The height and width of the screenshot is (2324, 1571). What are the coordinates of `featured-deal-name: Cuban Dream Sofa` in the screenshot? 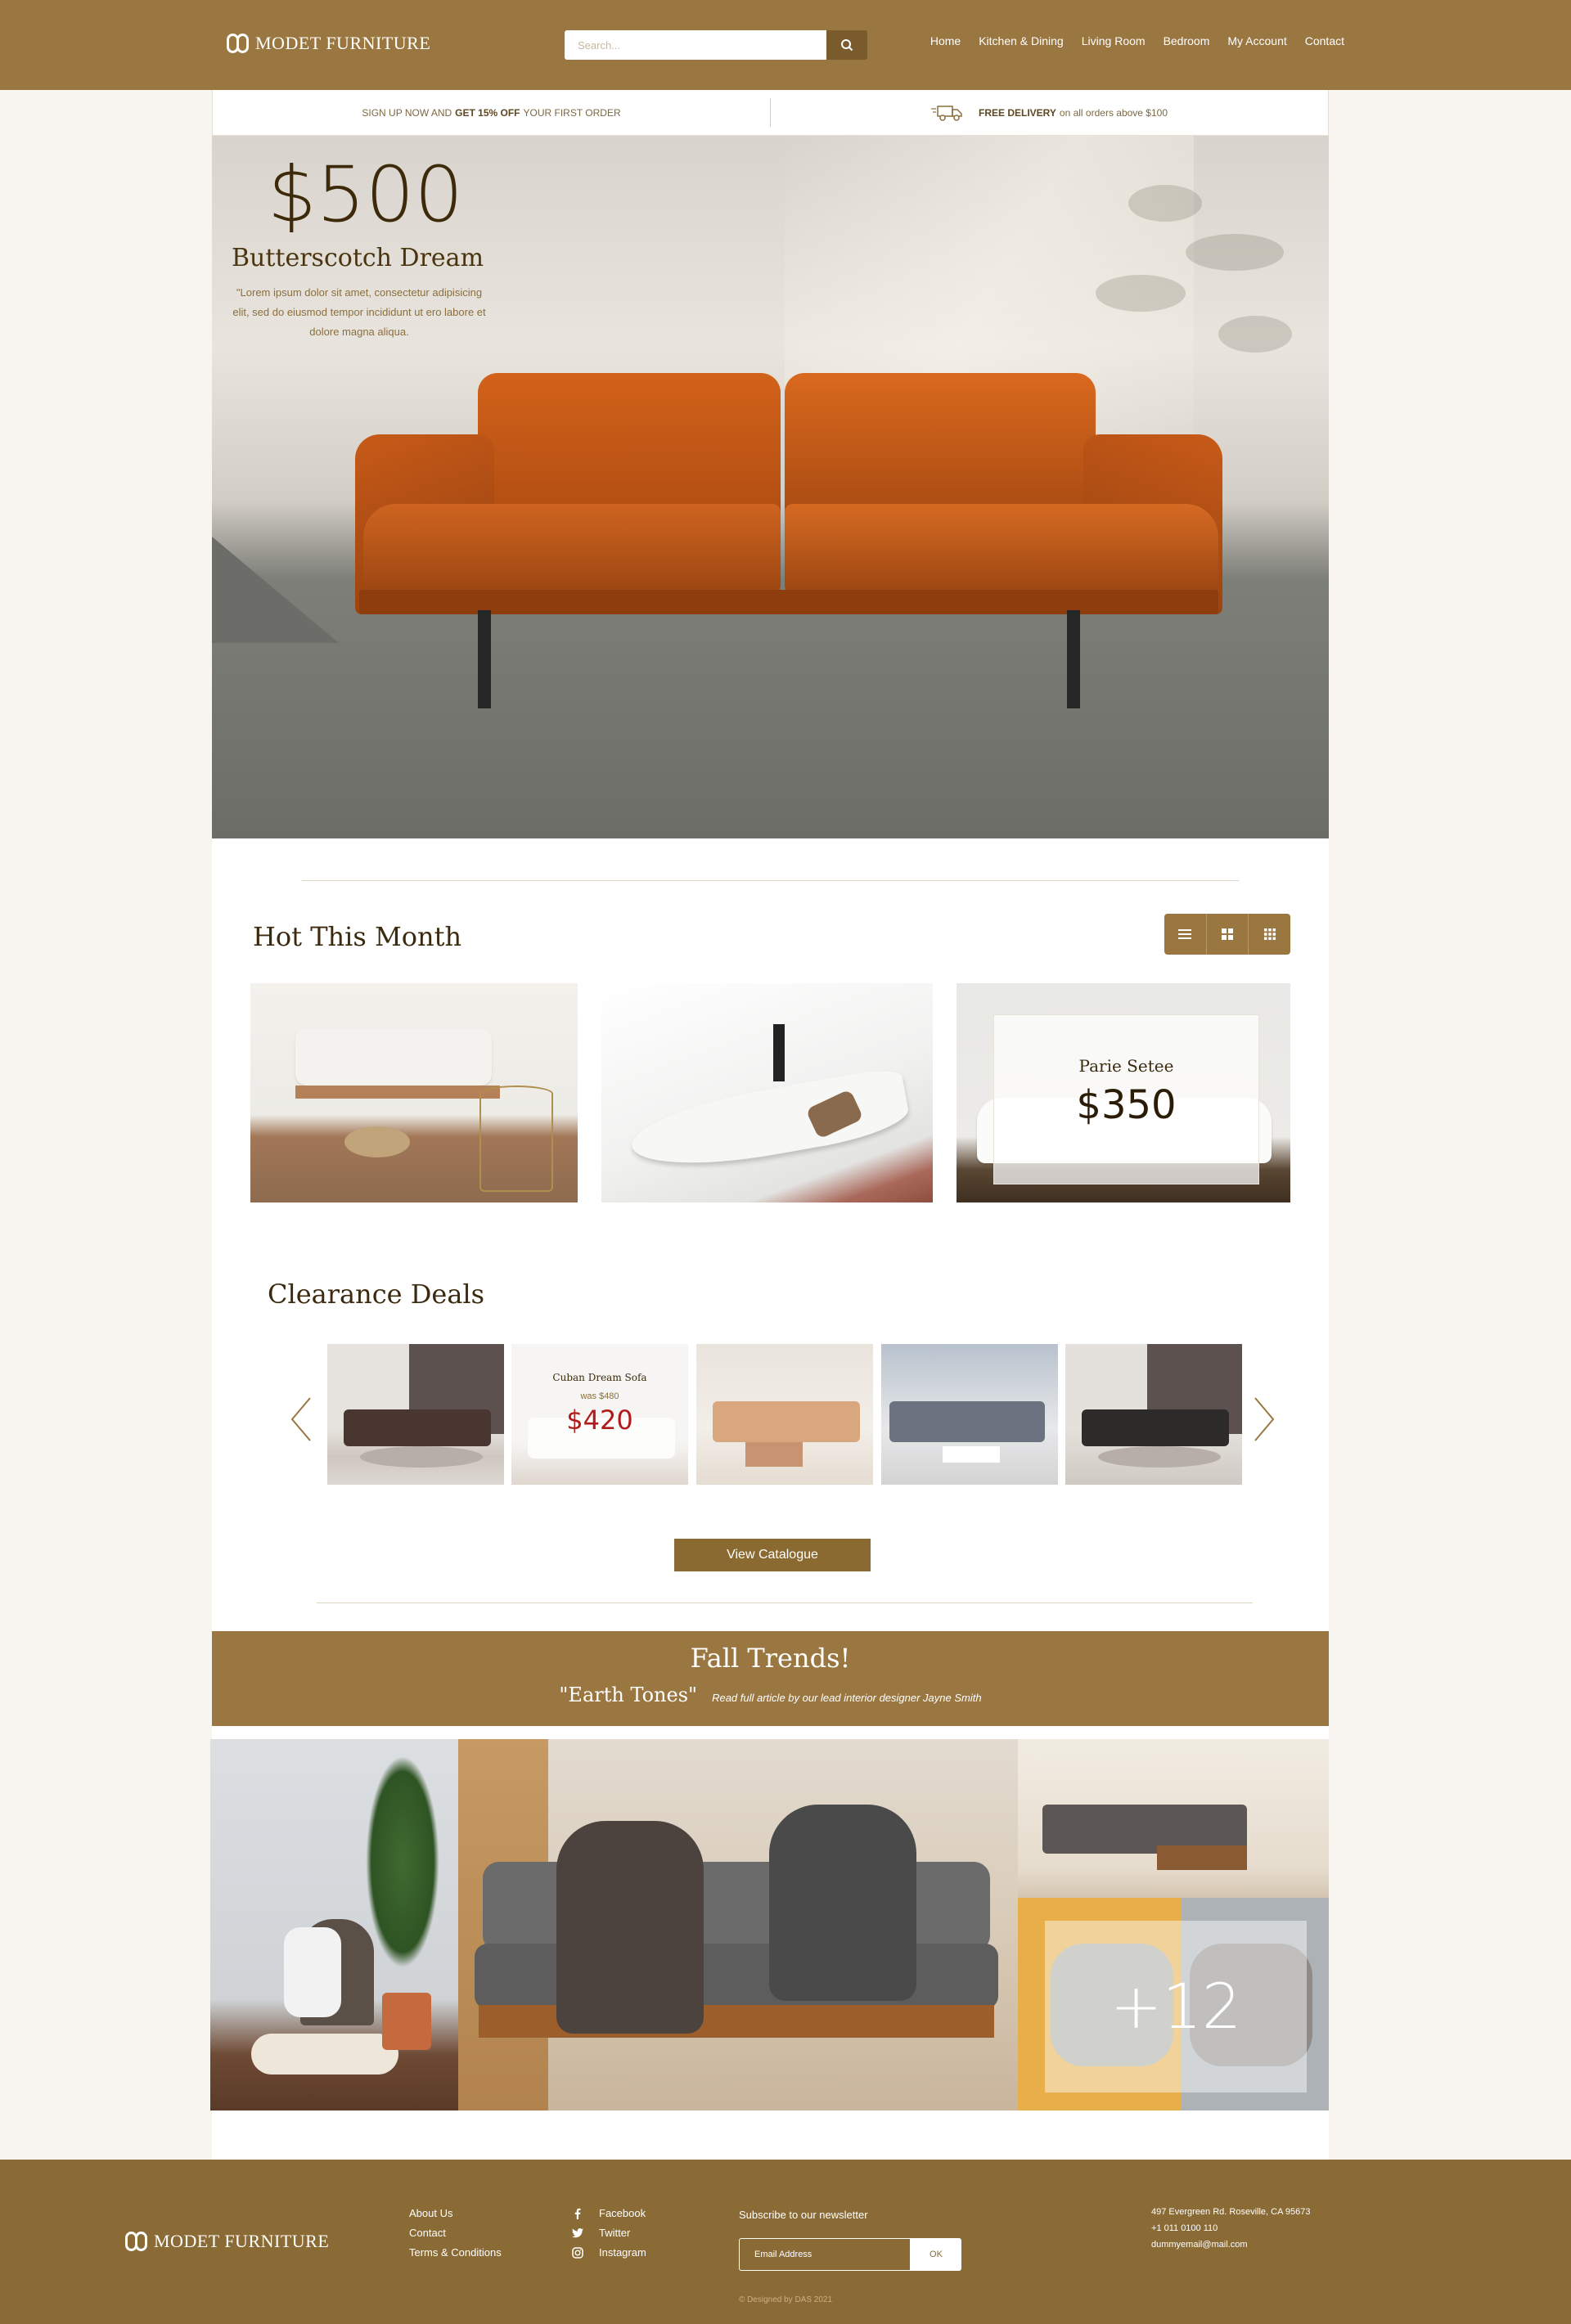 It's located at (599, 1377).